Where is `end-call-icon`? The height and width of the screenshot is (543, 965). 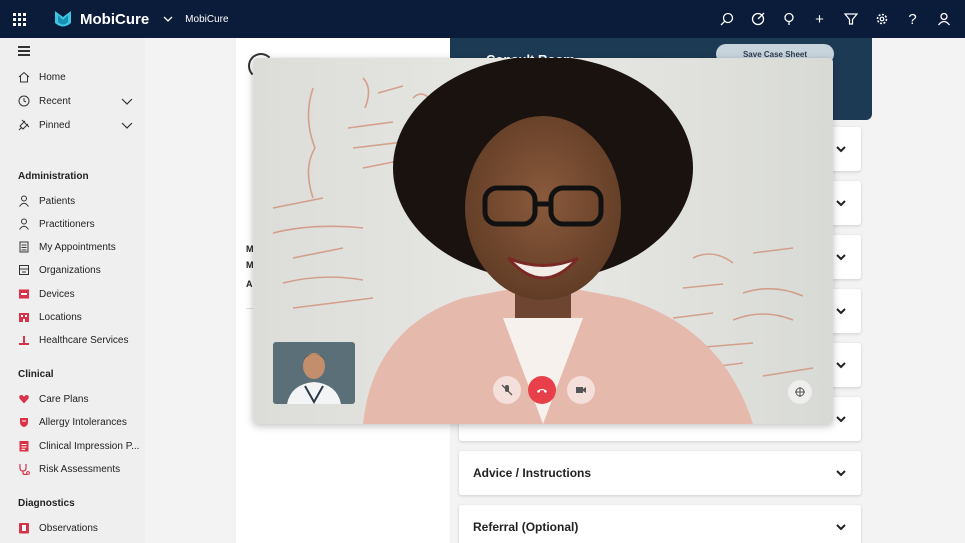 end-call-icon is located at coordinates (542, 391).